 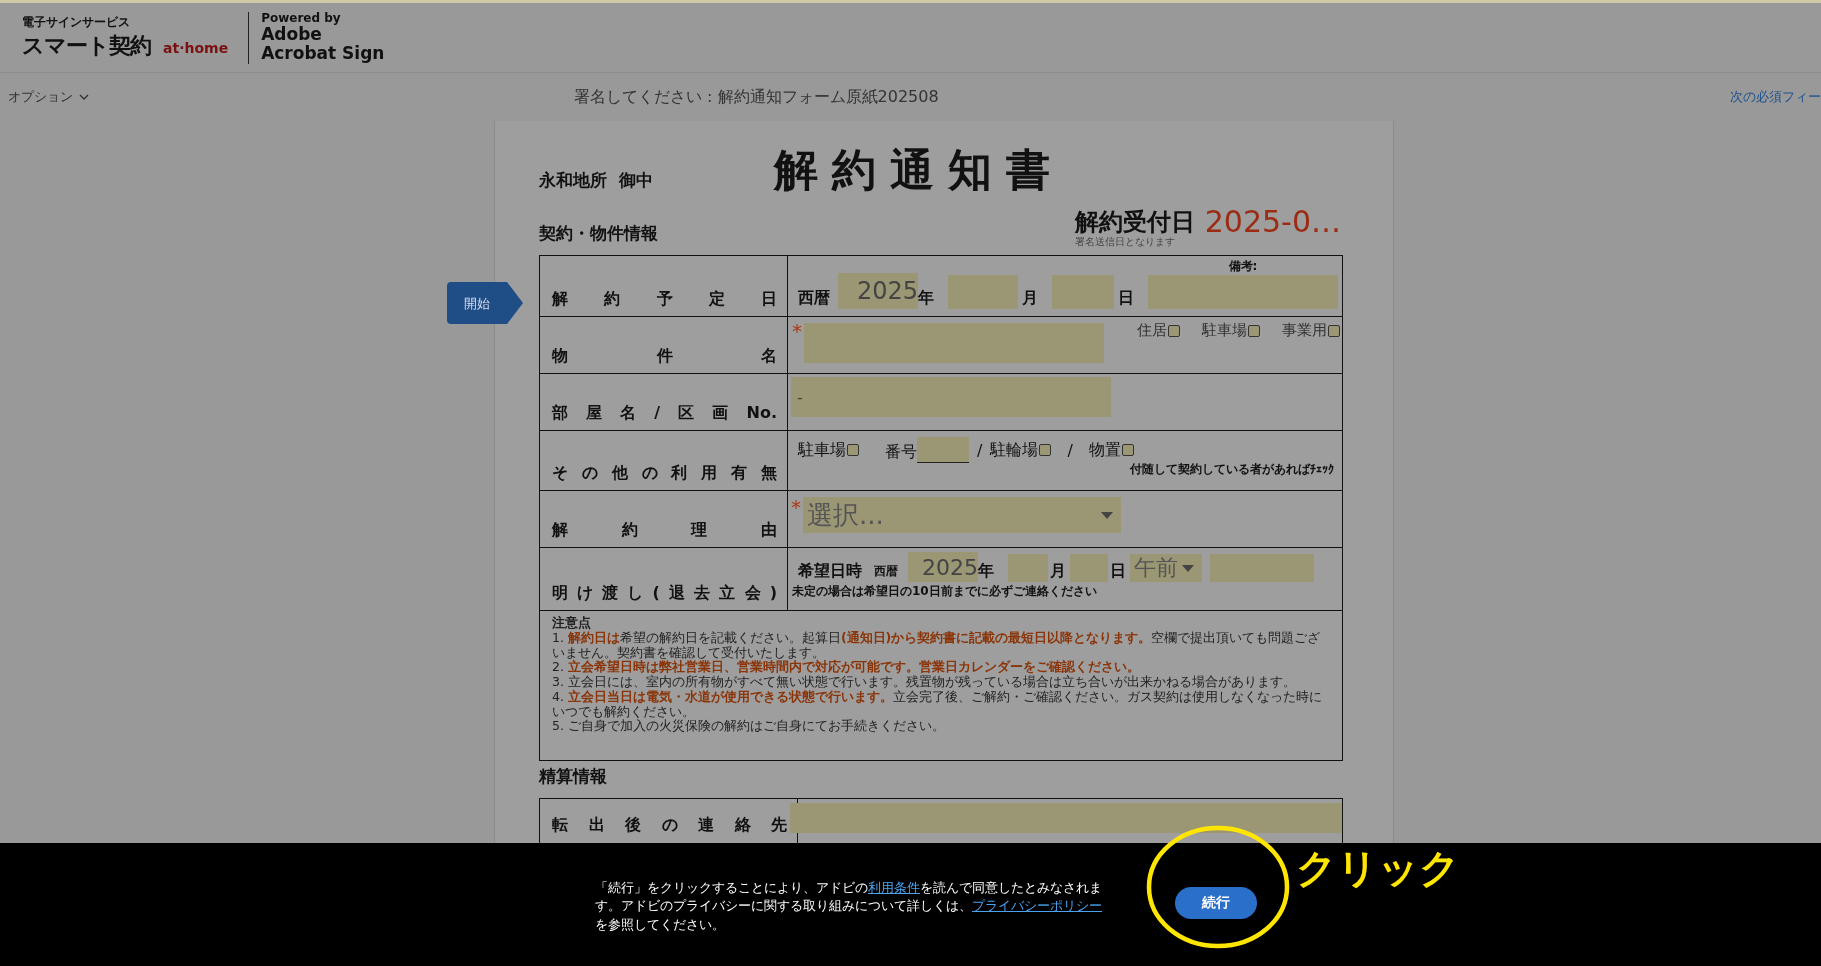 I want to click on policy-link: 利用条件, so click(x=894, y=888).